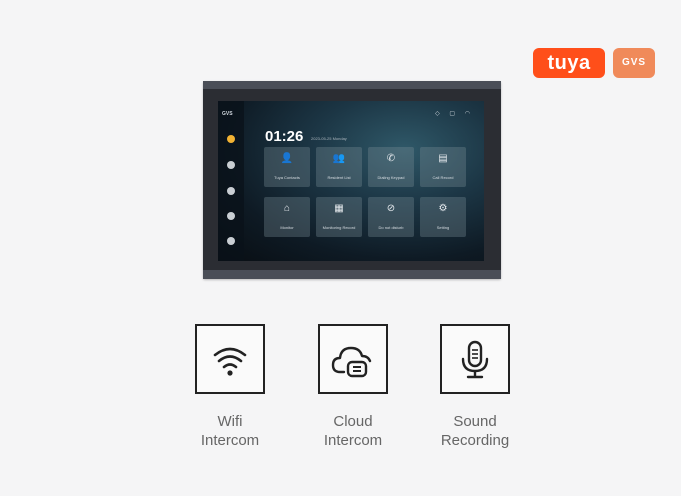  What do you see at coordinates (230, 361) in the screenshot?
I see `wifi-icon` at bounding box center [230, 361].